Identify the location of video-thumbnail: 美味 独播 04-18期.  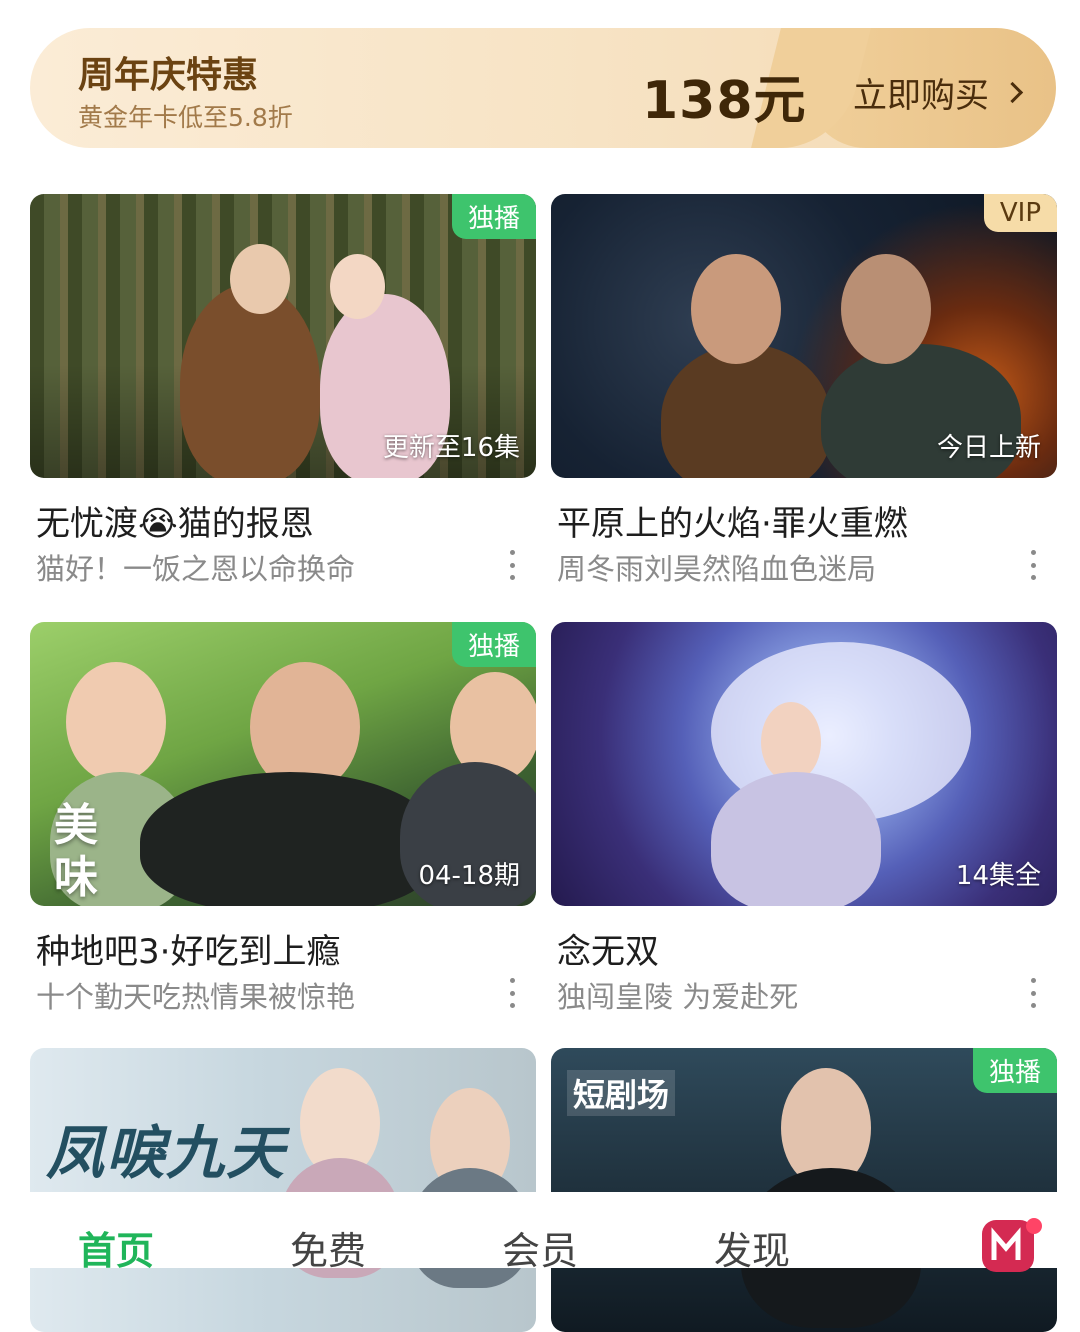
(283, 764).